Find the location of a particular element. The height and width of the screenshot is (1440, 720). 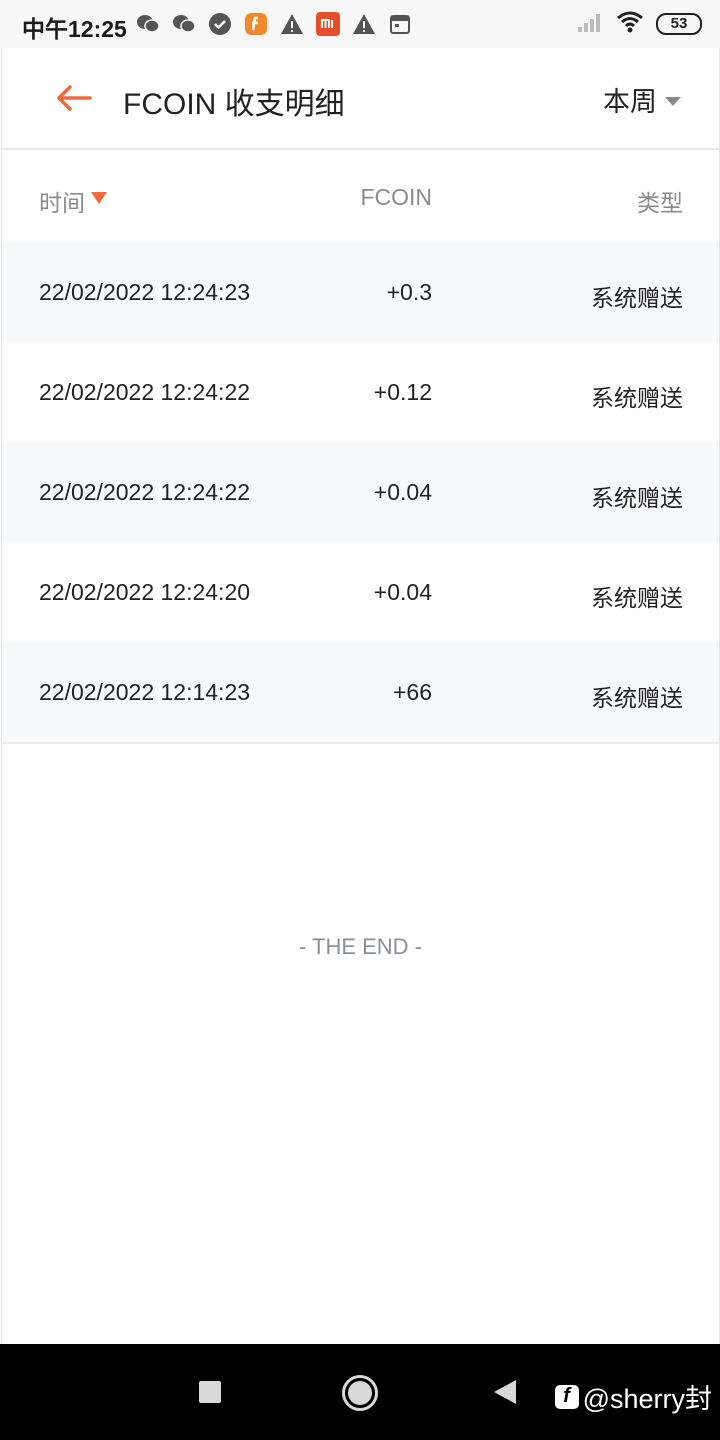

table-header: 时间 FCOIN 类型 is located at coordinates (360, 196).